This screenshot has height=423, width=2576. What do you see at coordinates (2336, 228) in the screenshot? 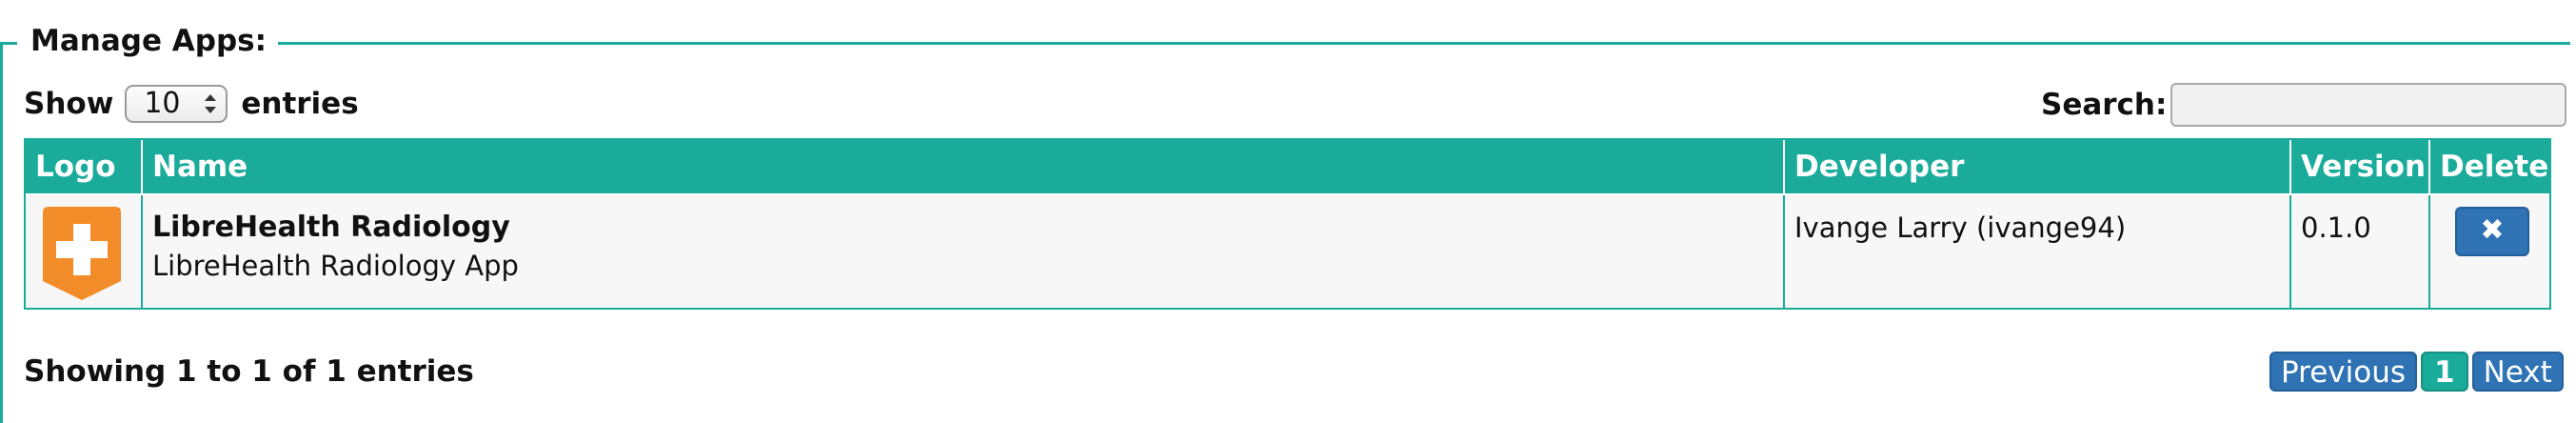
I see `version-value: 0.1.0` at bounding box center [2336, 228].